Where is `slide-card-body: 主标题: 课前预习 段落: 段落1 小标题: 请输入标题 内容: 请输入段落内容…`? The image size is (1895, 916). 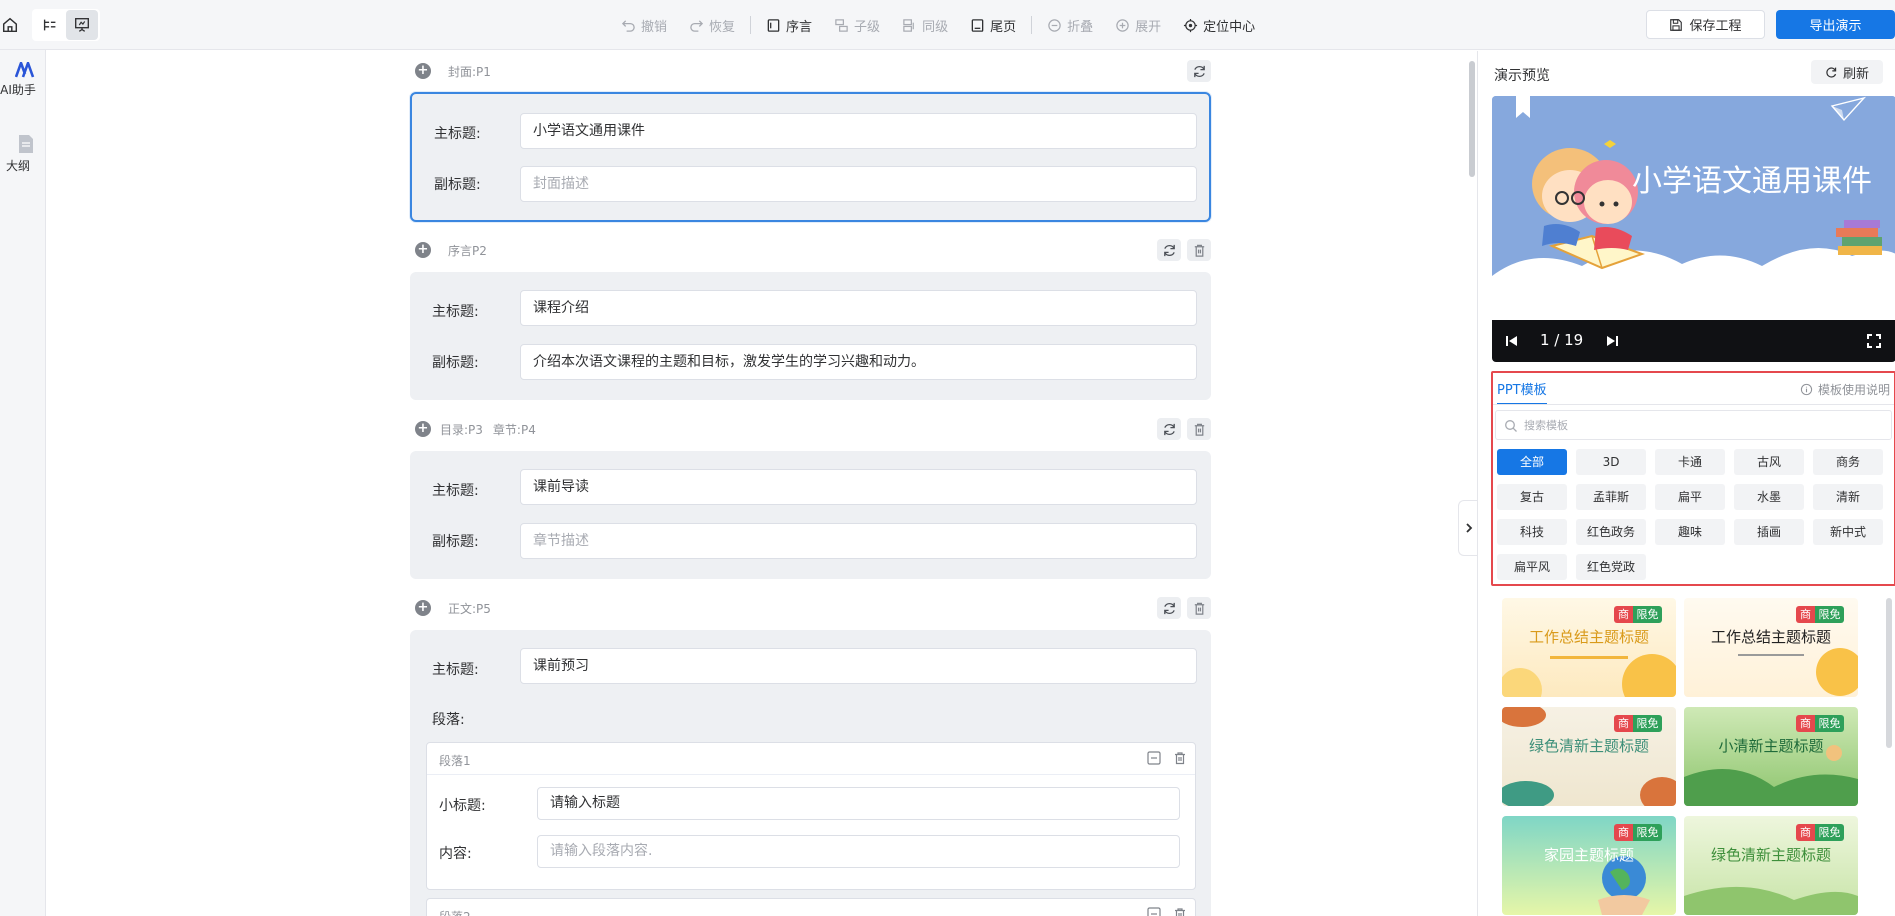
slide-card-body: 主标题: 课前预习 段落: 段落1 小标题: 请输入标题 内容: 请输入段落内容… is located at coordinates (810, 773).